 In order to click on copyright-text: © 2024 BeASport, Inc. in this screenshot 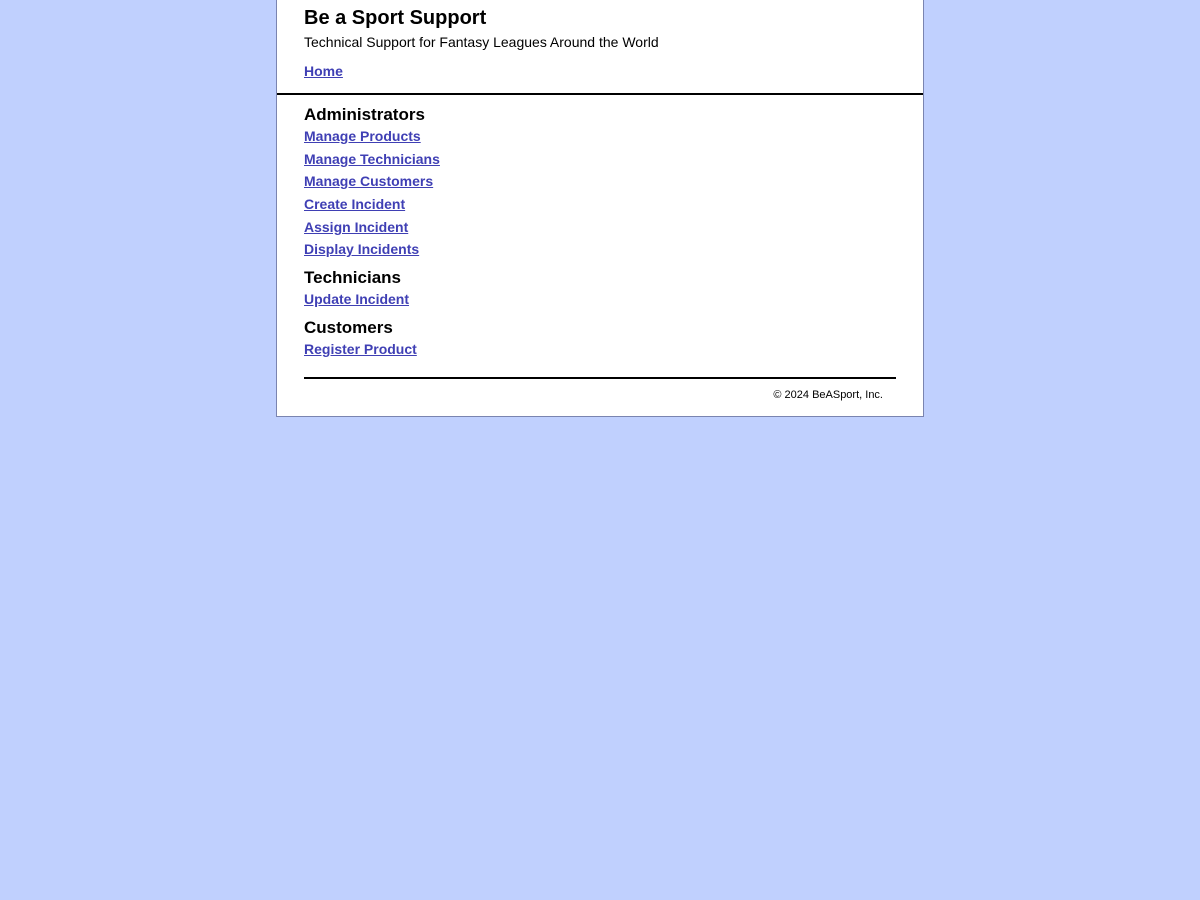, I will do `click(828, 395)`.